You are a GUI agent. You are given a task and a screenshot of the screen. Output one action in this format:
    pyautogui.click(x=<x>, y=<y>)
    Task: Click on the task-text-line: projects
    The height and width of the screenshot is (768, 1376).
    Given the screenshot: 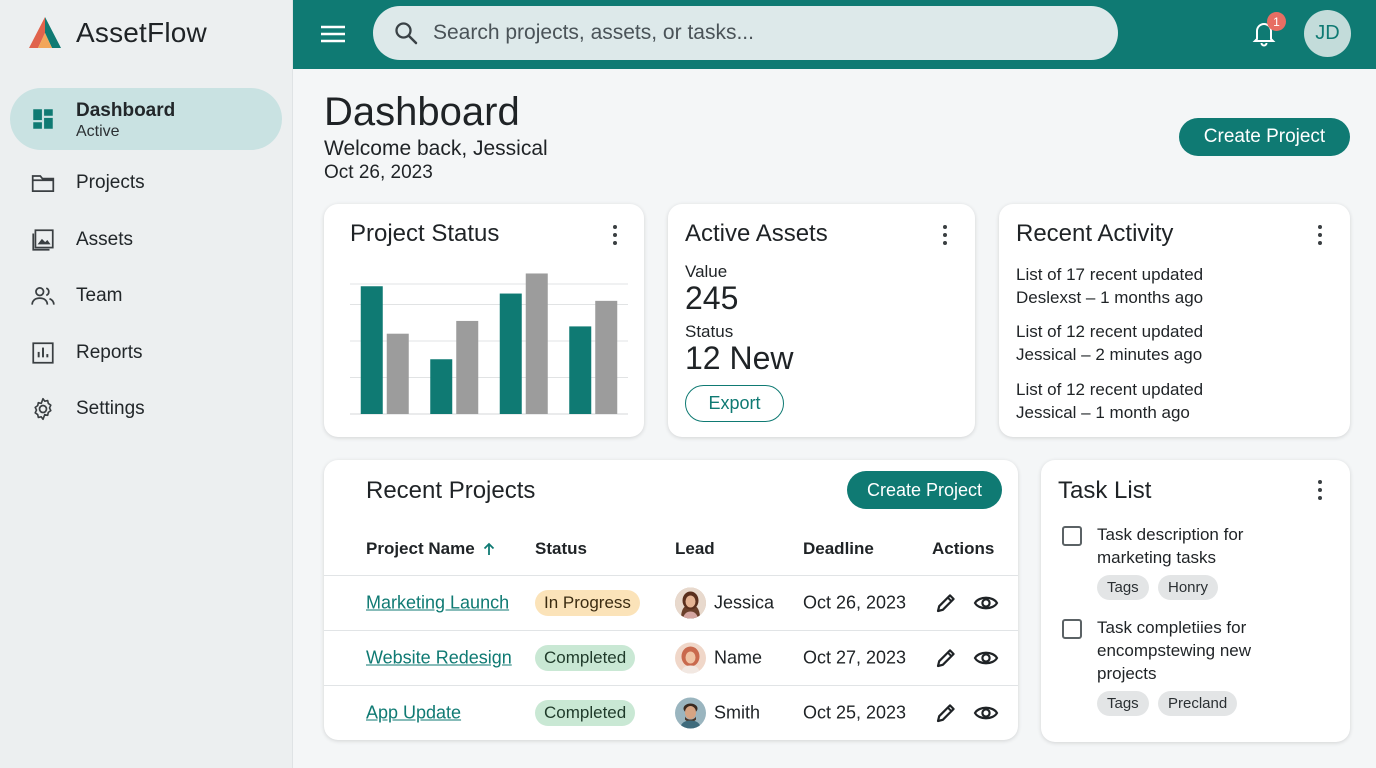 What is the action you would take?
    pyautogui.click(x=1127, y=673)
    